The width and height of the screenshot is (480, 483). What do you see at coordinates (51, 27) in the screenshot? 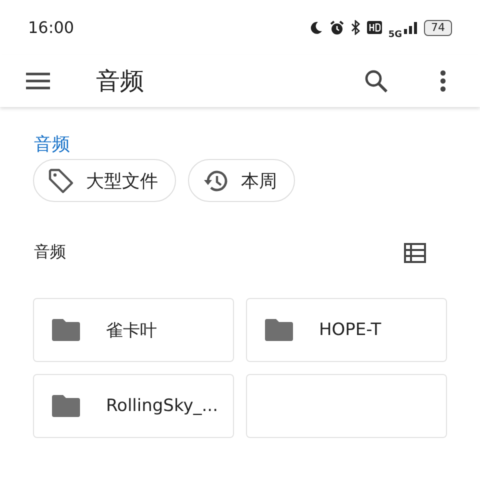
I see `status-time: 16:00` at bounding box center [51, 27].